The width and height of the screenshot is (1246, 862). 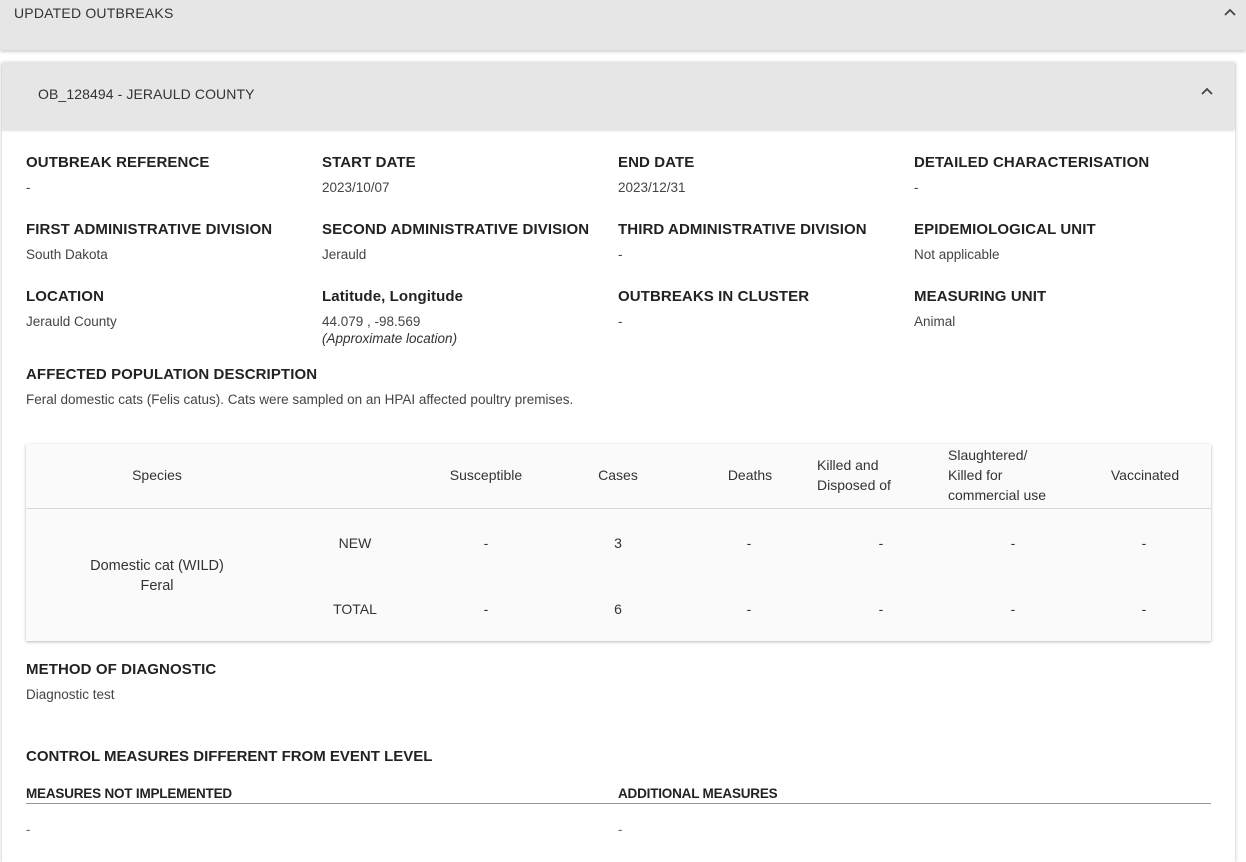 What do you see at coordinates (1013, 609) in the screenshot?
I see `cell-total-slaughtered: -` at bounding box center [1013, 609].